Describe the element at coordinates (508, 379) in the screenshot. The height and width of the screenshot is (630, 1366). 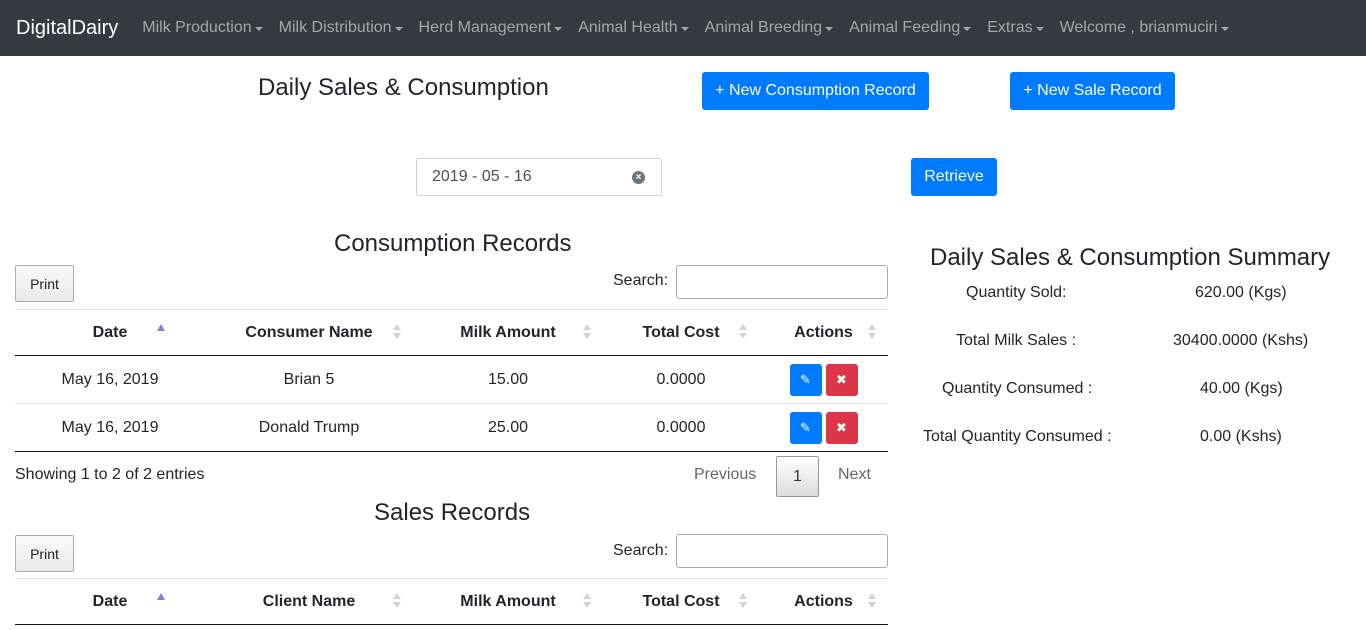
I see `cell-milk-amount: 15.00` at that location.